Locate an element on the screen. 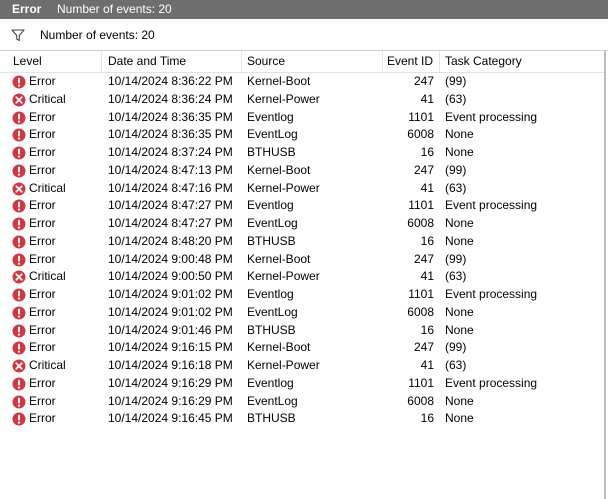 This screenshot has width=608, height=499. window-title: Error is located at coordinates (27, 9).